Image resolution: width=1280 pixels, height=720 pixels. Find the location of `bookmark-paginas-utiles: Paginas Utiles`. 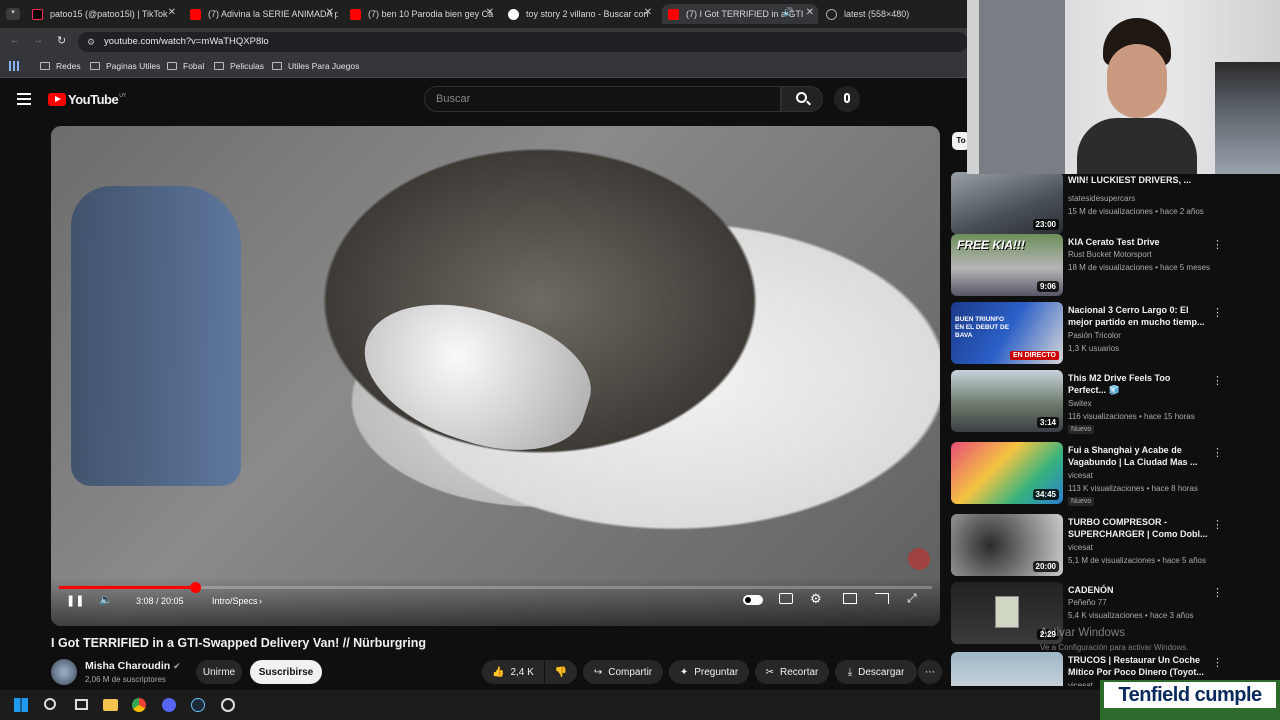

bookmark-paginas-utiles: Paginas Utiles is located at coordinates (125, 66).